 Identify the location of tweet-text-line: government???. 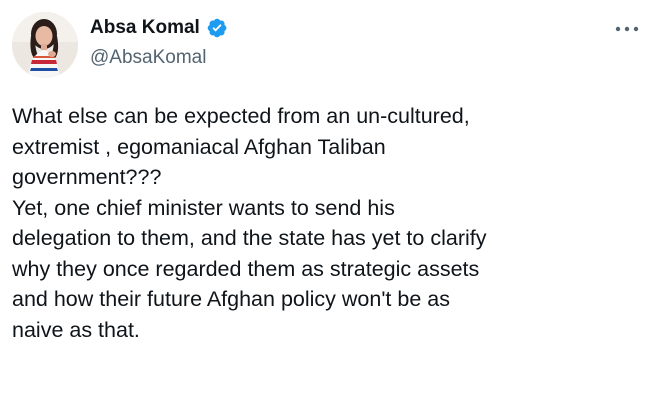
(87, 177).